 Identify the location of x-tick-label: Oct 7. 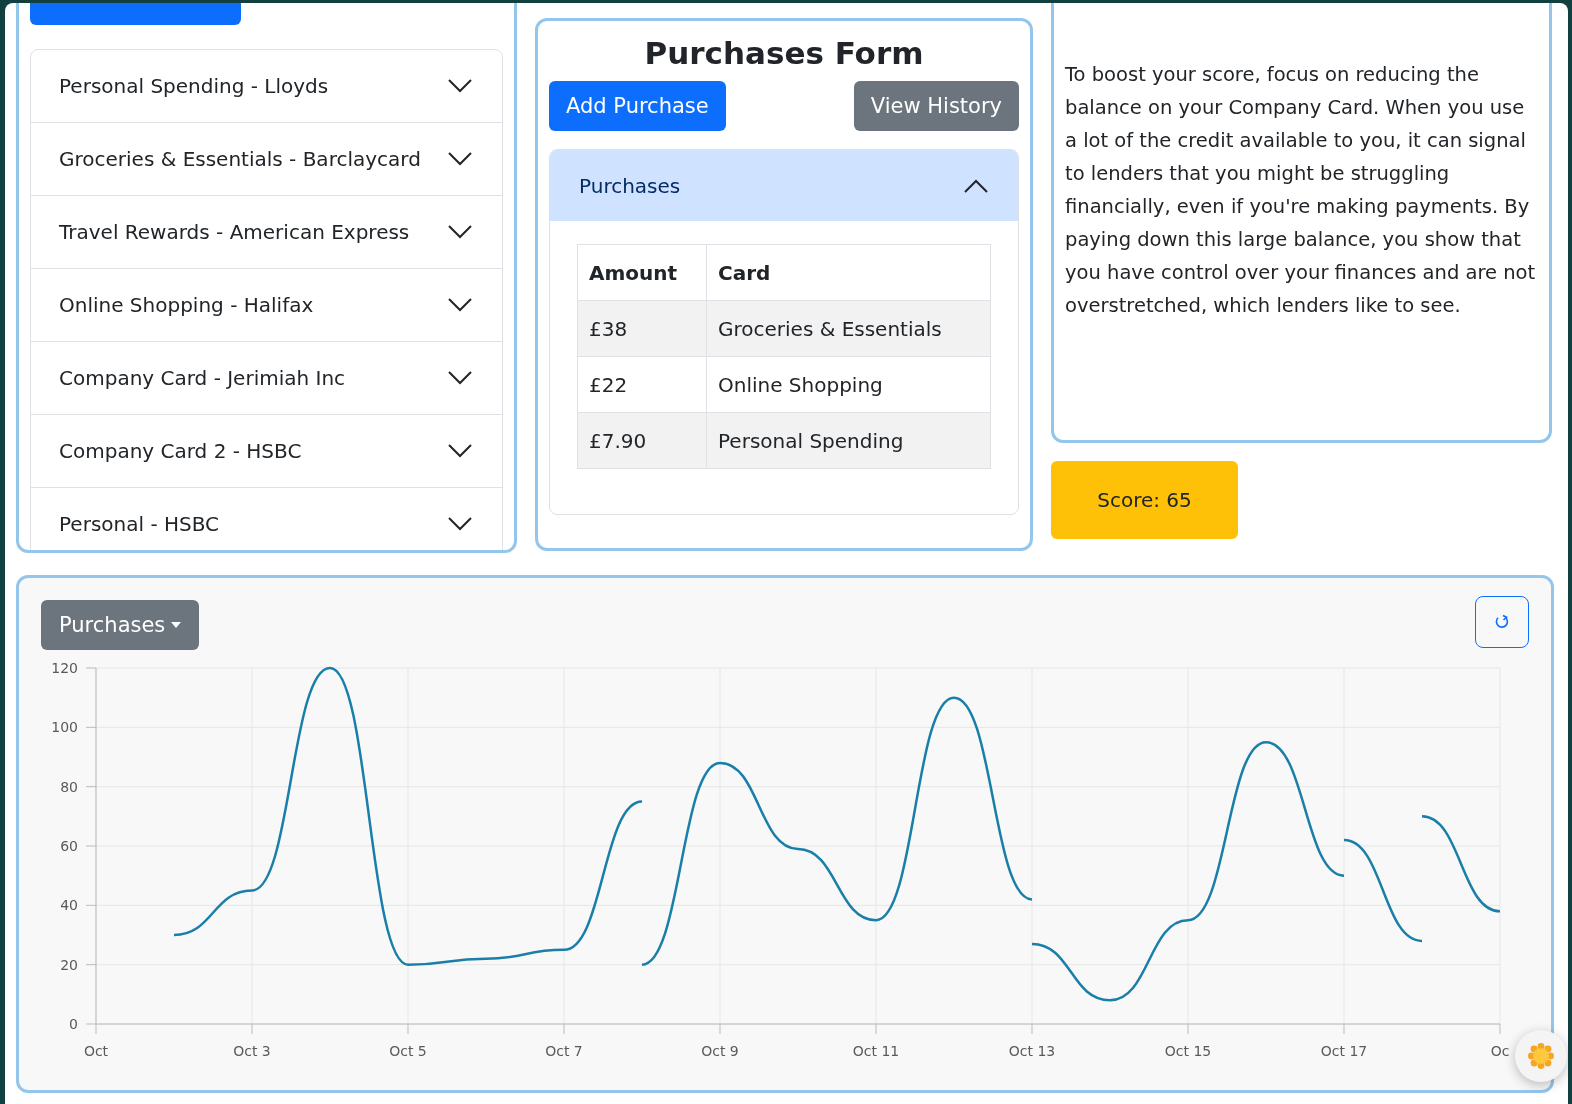
(564, 1051).